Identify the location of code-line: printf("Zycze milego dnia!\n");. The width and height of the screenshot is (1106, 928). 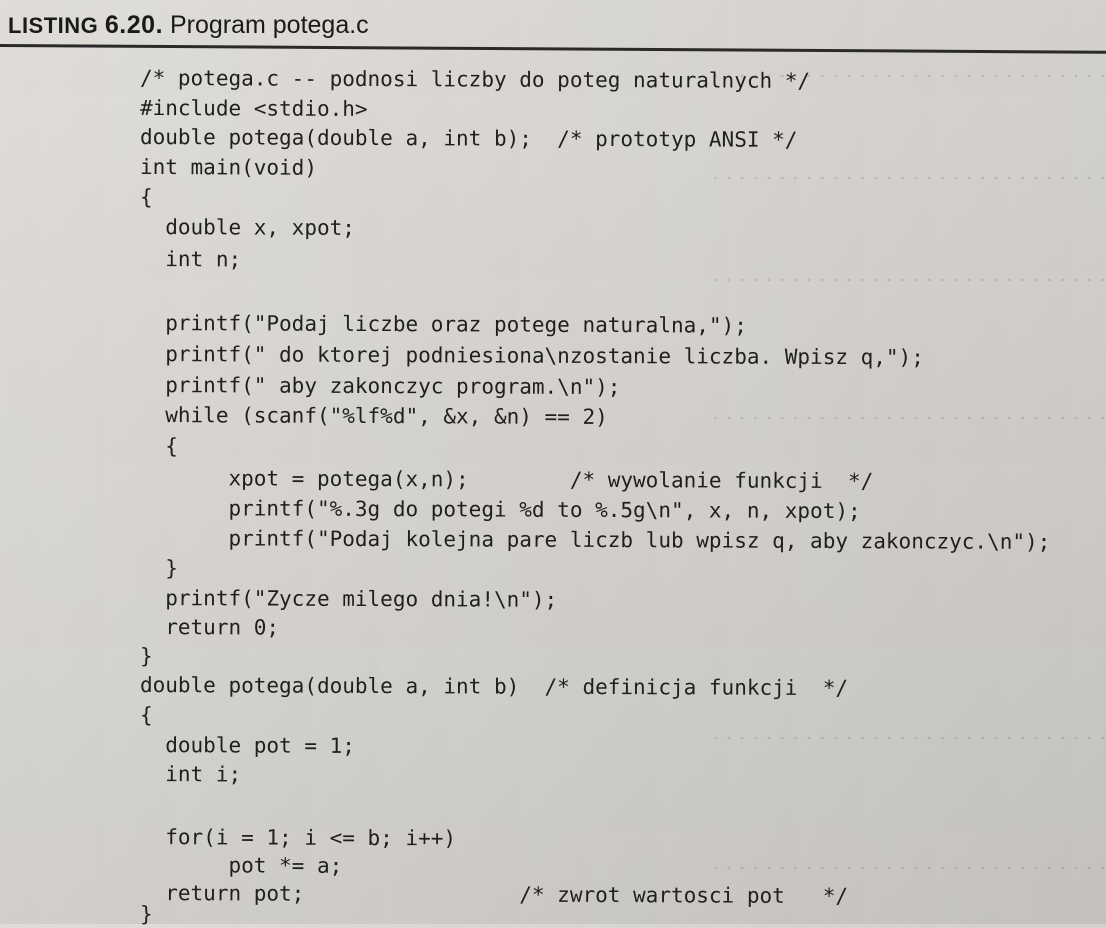
(348, 599).